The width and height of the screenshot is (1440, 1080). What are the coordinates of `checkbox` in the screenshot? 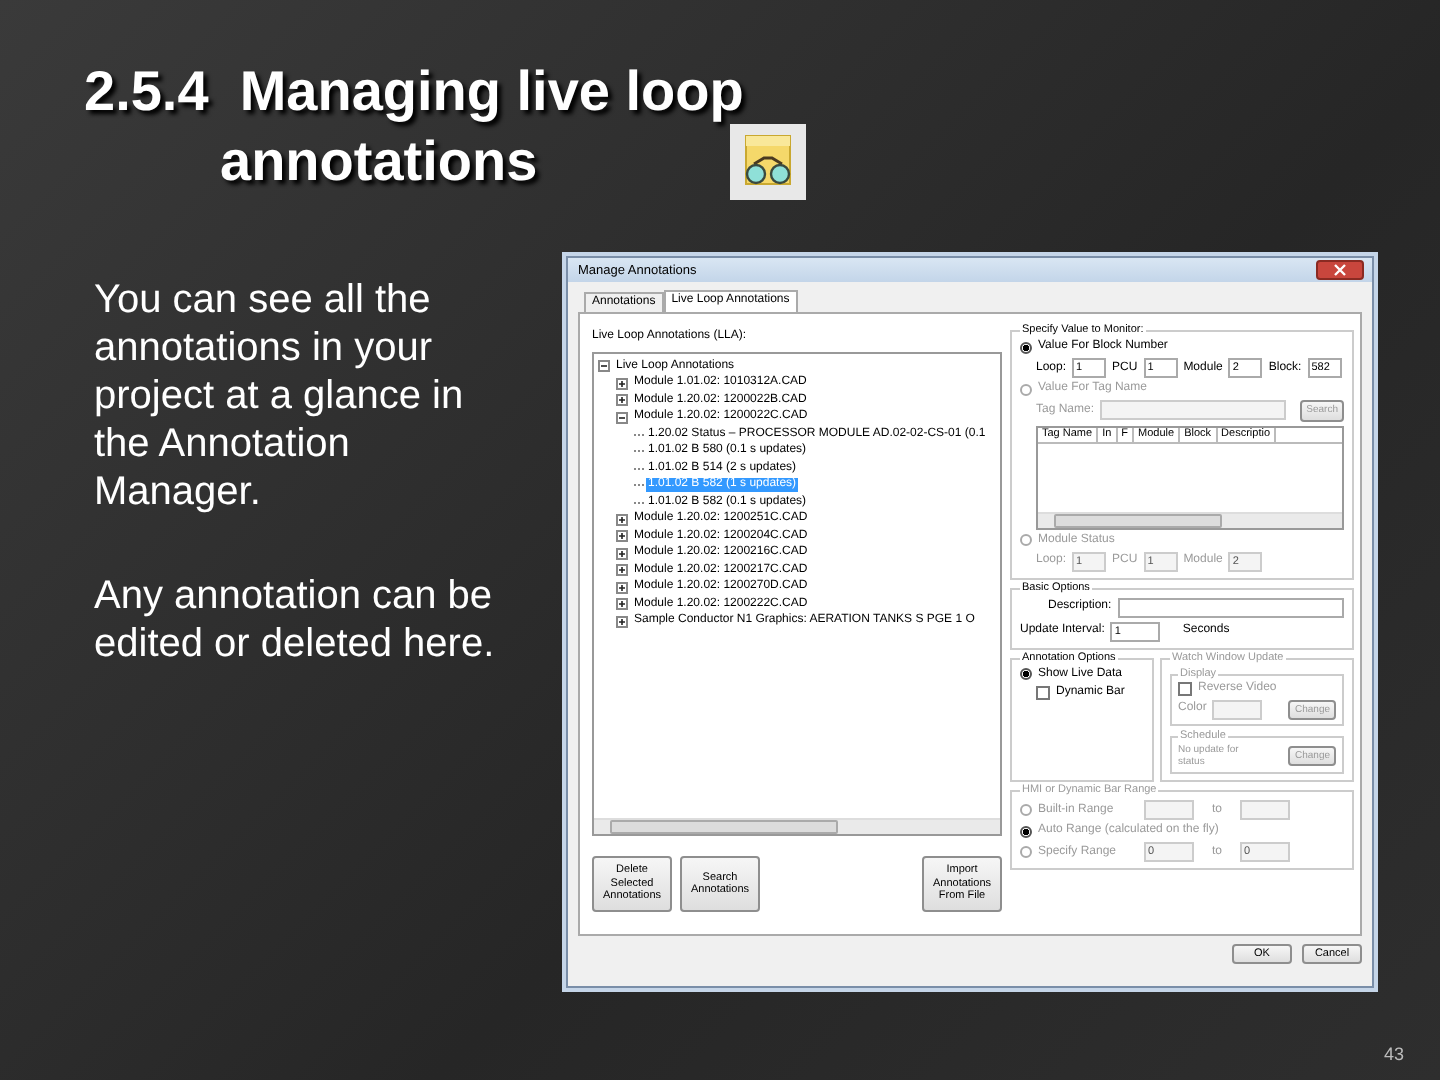 It's located at (1043, 692).